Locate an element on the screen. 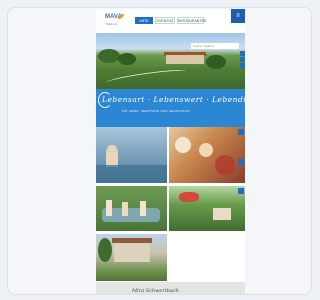 This screenshot has height=300, width=320. nav-item-2: EVENTOS is located at coordinates (165, 20).